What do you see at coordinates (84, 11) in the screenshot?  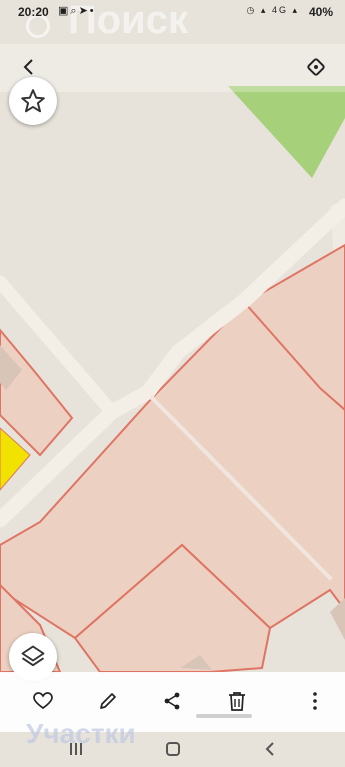 I see `send-icon: ➤` at bounding box center [84, 11].